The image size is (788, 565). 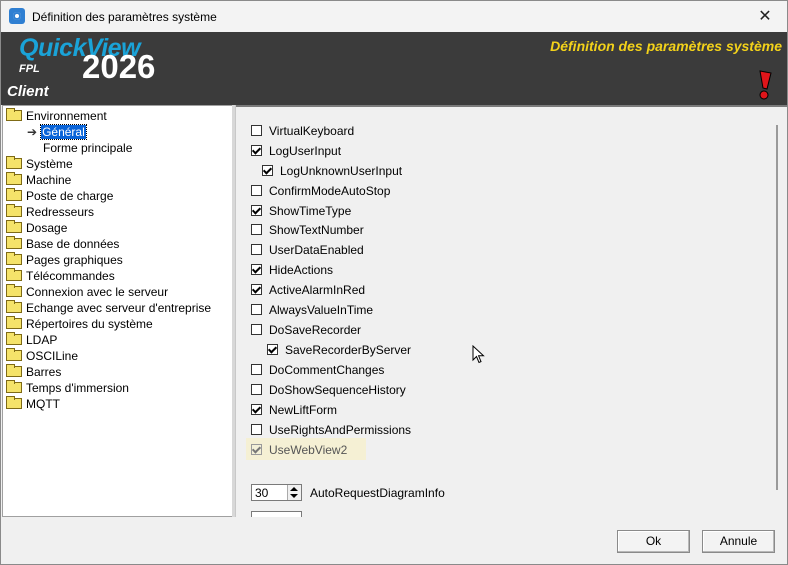 What do you see at coordinates (79, 323) in the screenshot?
I see `tree-item: Répertoires du système` at bounding box center [79, 323].